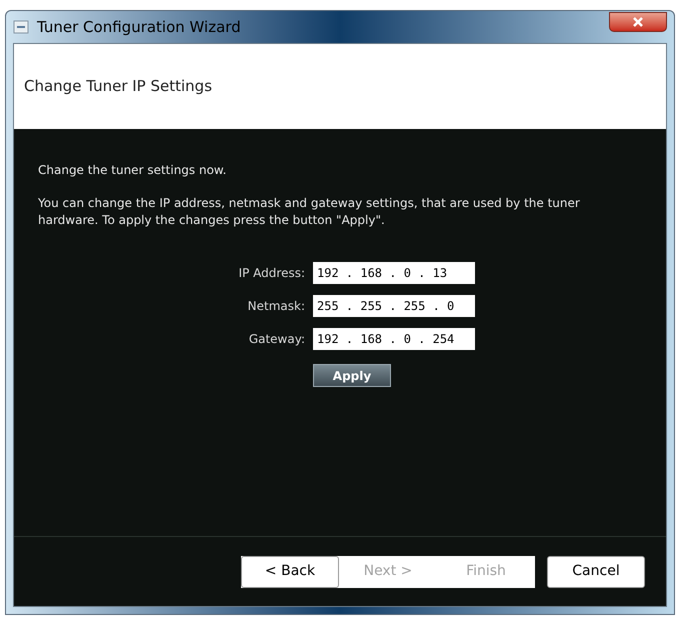  I want to click on wizard-button: Cancel, so click(596, 572).